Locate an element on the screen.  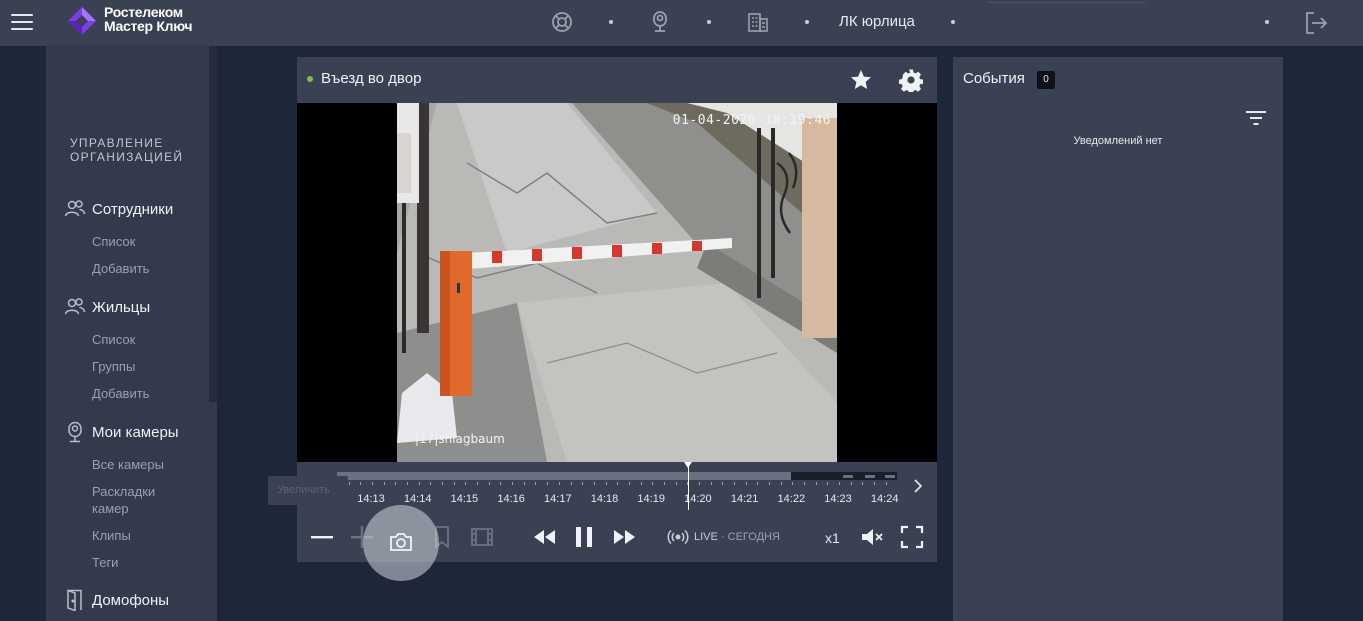
sidebar-item-cameras-clips: Клипы is located at coordinates (142, 535).